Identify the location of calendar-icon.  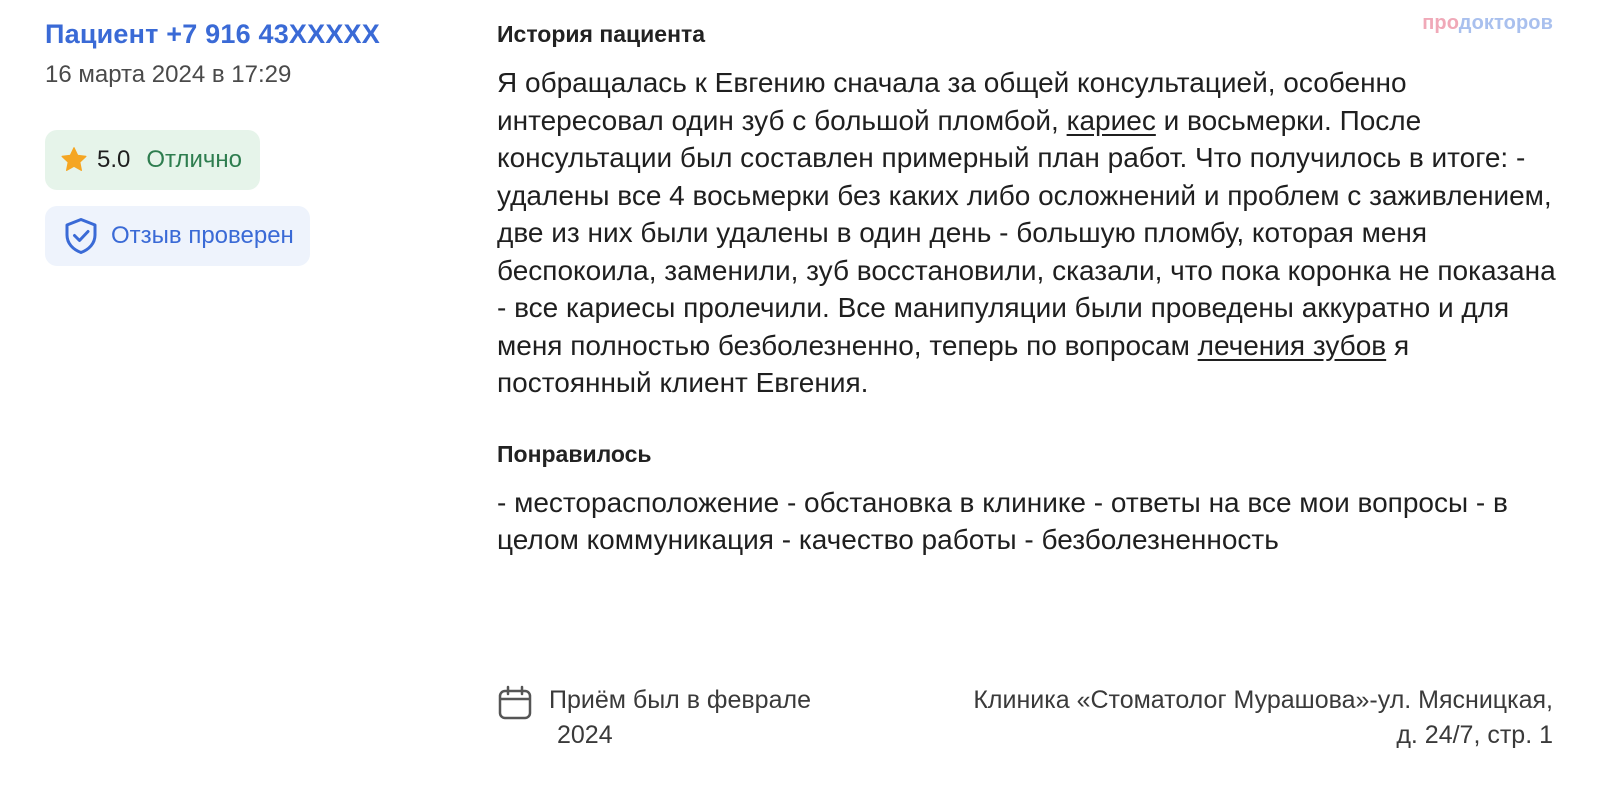
(515, 702).